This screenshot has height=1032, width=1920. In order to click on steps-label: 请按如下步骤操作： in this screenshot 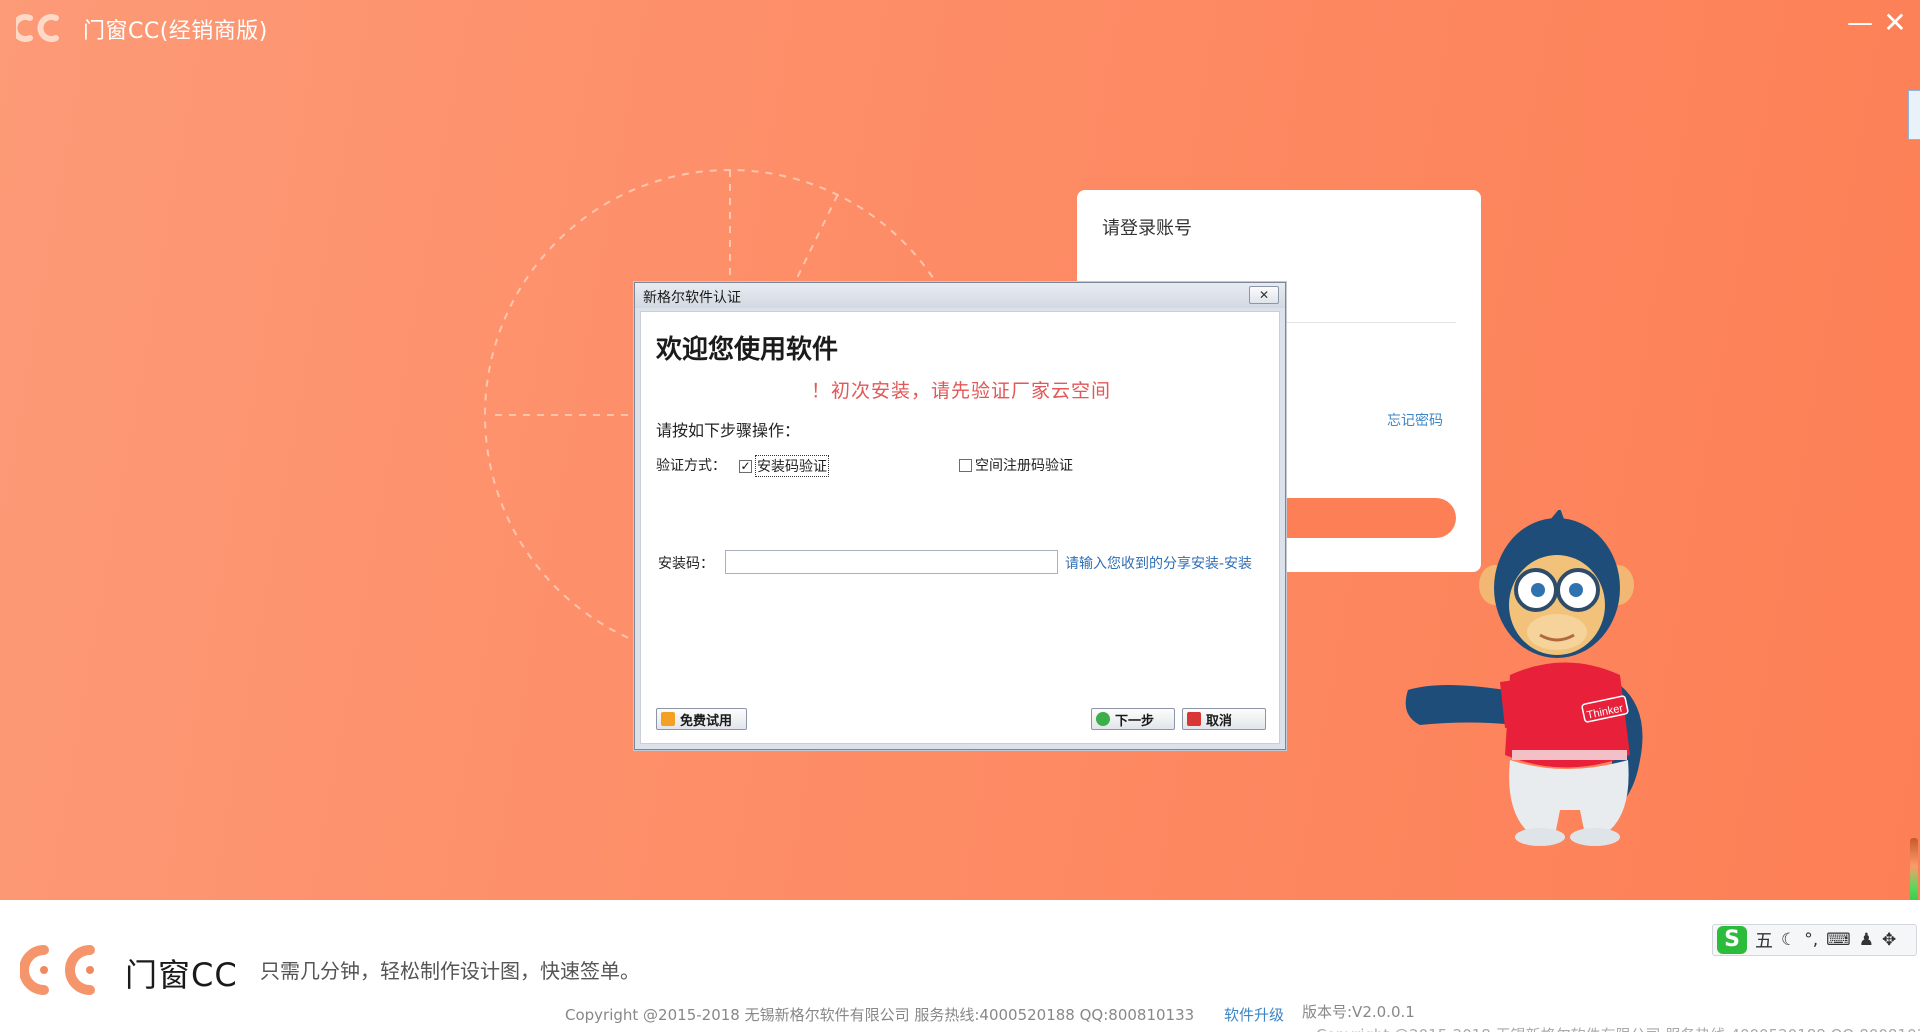, I will do `click(728, 430)`.